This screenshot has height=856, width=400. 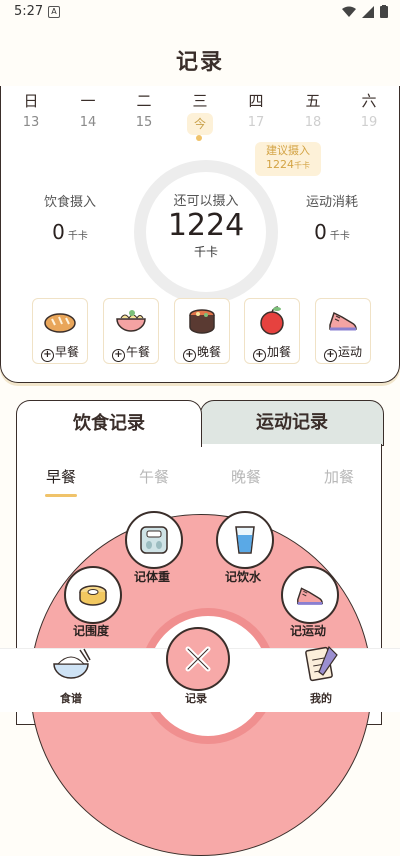 I want to click on pot-icon, so click(x=202, y=321).